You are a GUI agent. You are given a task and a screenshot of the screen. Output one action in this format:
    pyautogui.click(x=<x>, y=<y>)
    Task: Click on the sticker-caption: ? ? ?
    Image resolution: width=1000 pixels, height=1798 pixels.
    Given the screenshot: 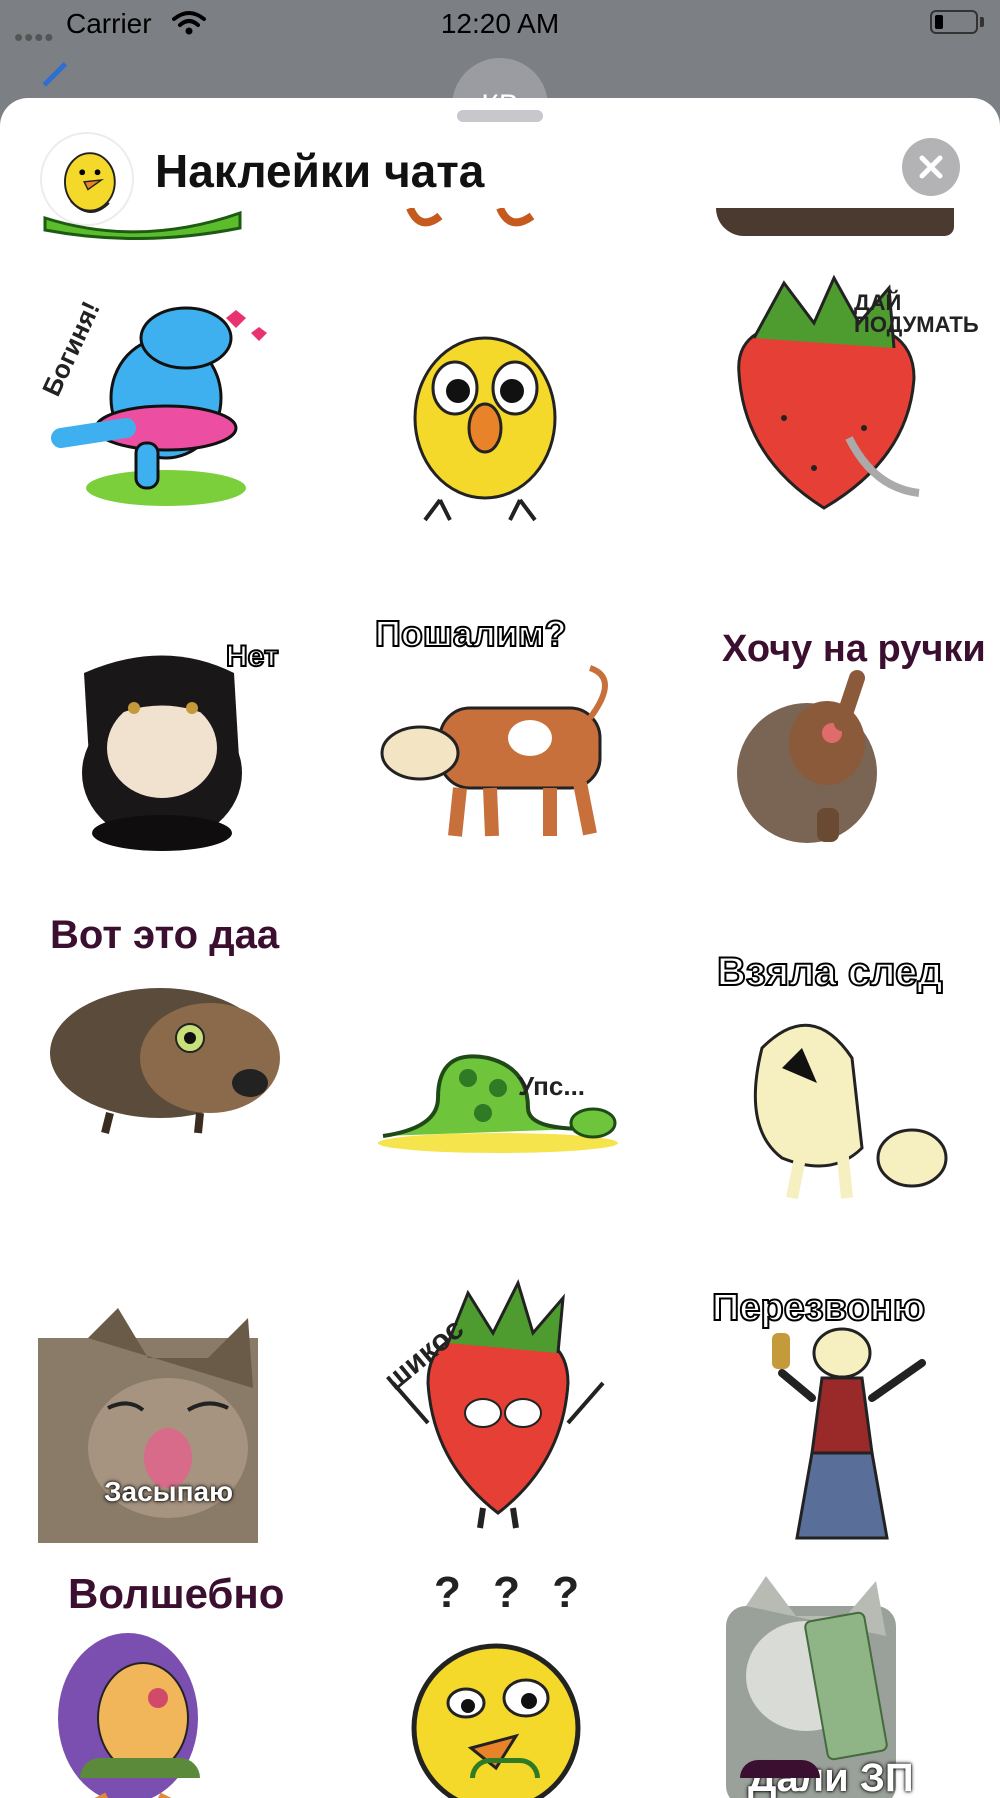 What is the action you would take?
    pyautogui.click(x=512, y=1592)
    